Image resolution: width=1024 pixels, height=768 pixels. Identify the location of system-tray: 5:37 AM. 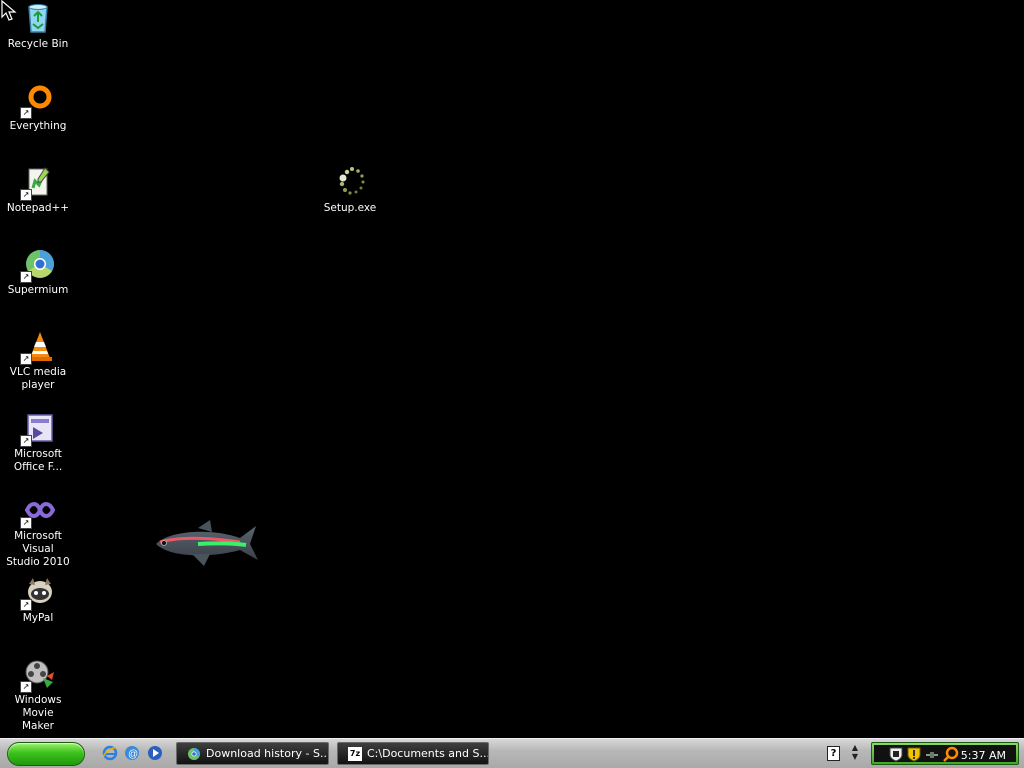
(945, 753).